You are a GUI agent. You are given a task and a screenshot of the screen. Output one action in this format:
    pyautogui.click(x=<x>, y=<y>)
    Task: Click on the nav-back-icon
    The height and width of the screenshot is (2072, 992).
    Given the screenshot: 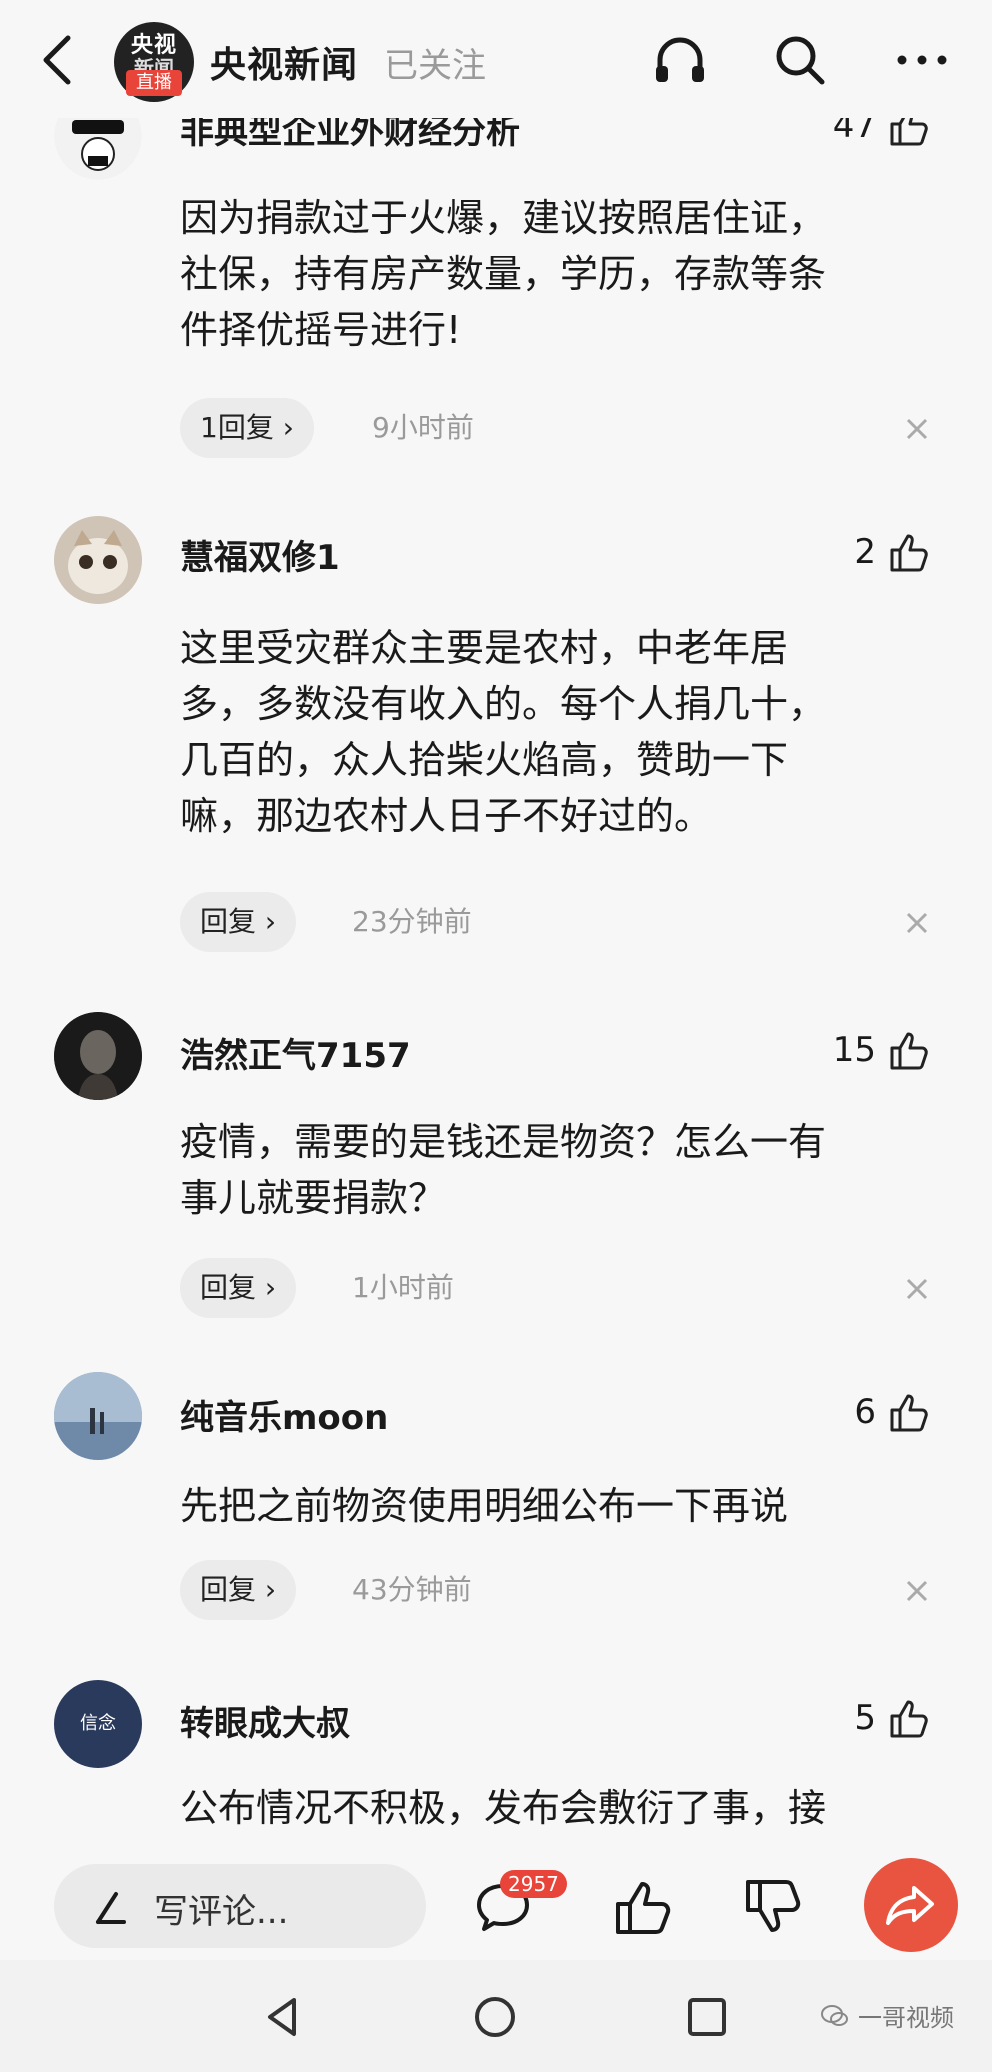 What is the action you would take?
    pyautogui.click(x=283, y=2017)
    